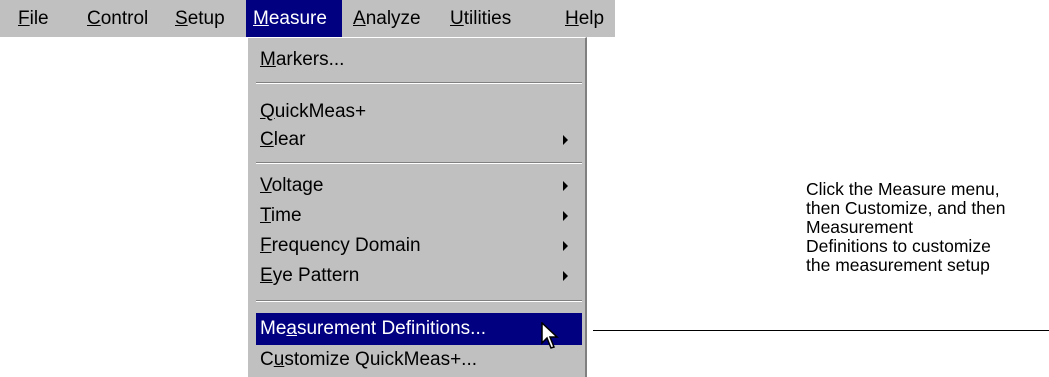  I want to click on menu-item-frequency-domain: Frequency Domain, so click(419, 246).